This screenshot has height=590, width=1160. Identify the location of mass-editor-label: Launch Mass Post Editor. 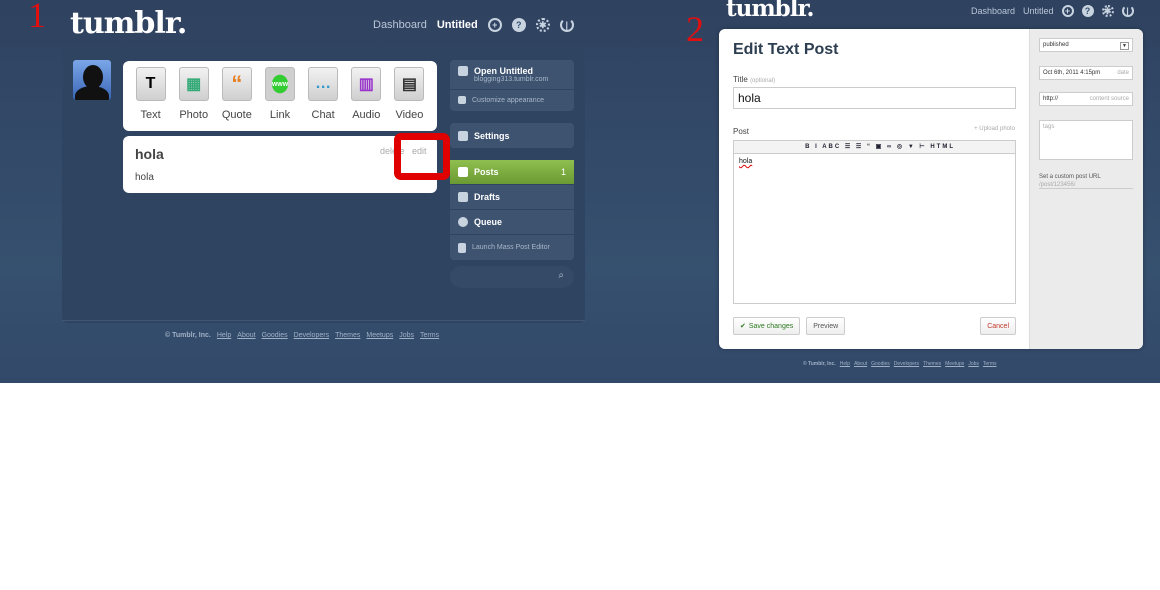
(511, 247).